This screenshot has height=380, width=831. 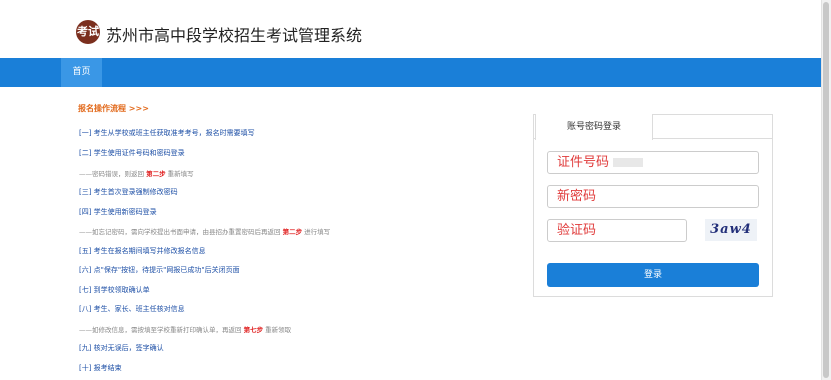 What do you see at coordinates (653, 196) in the screenshot?
I see `password-field: 新密码` at bounding box center [653, 196].